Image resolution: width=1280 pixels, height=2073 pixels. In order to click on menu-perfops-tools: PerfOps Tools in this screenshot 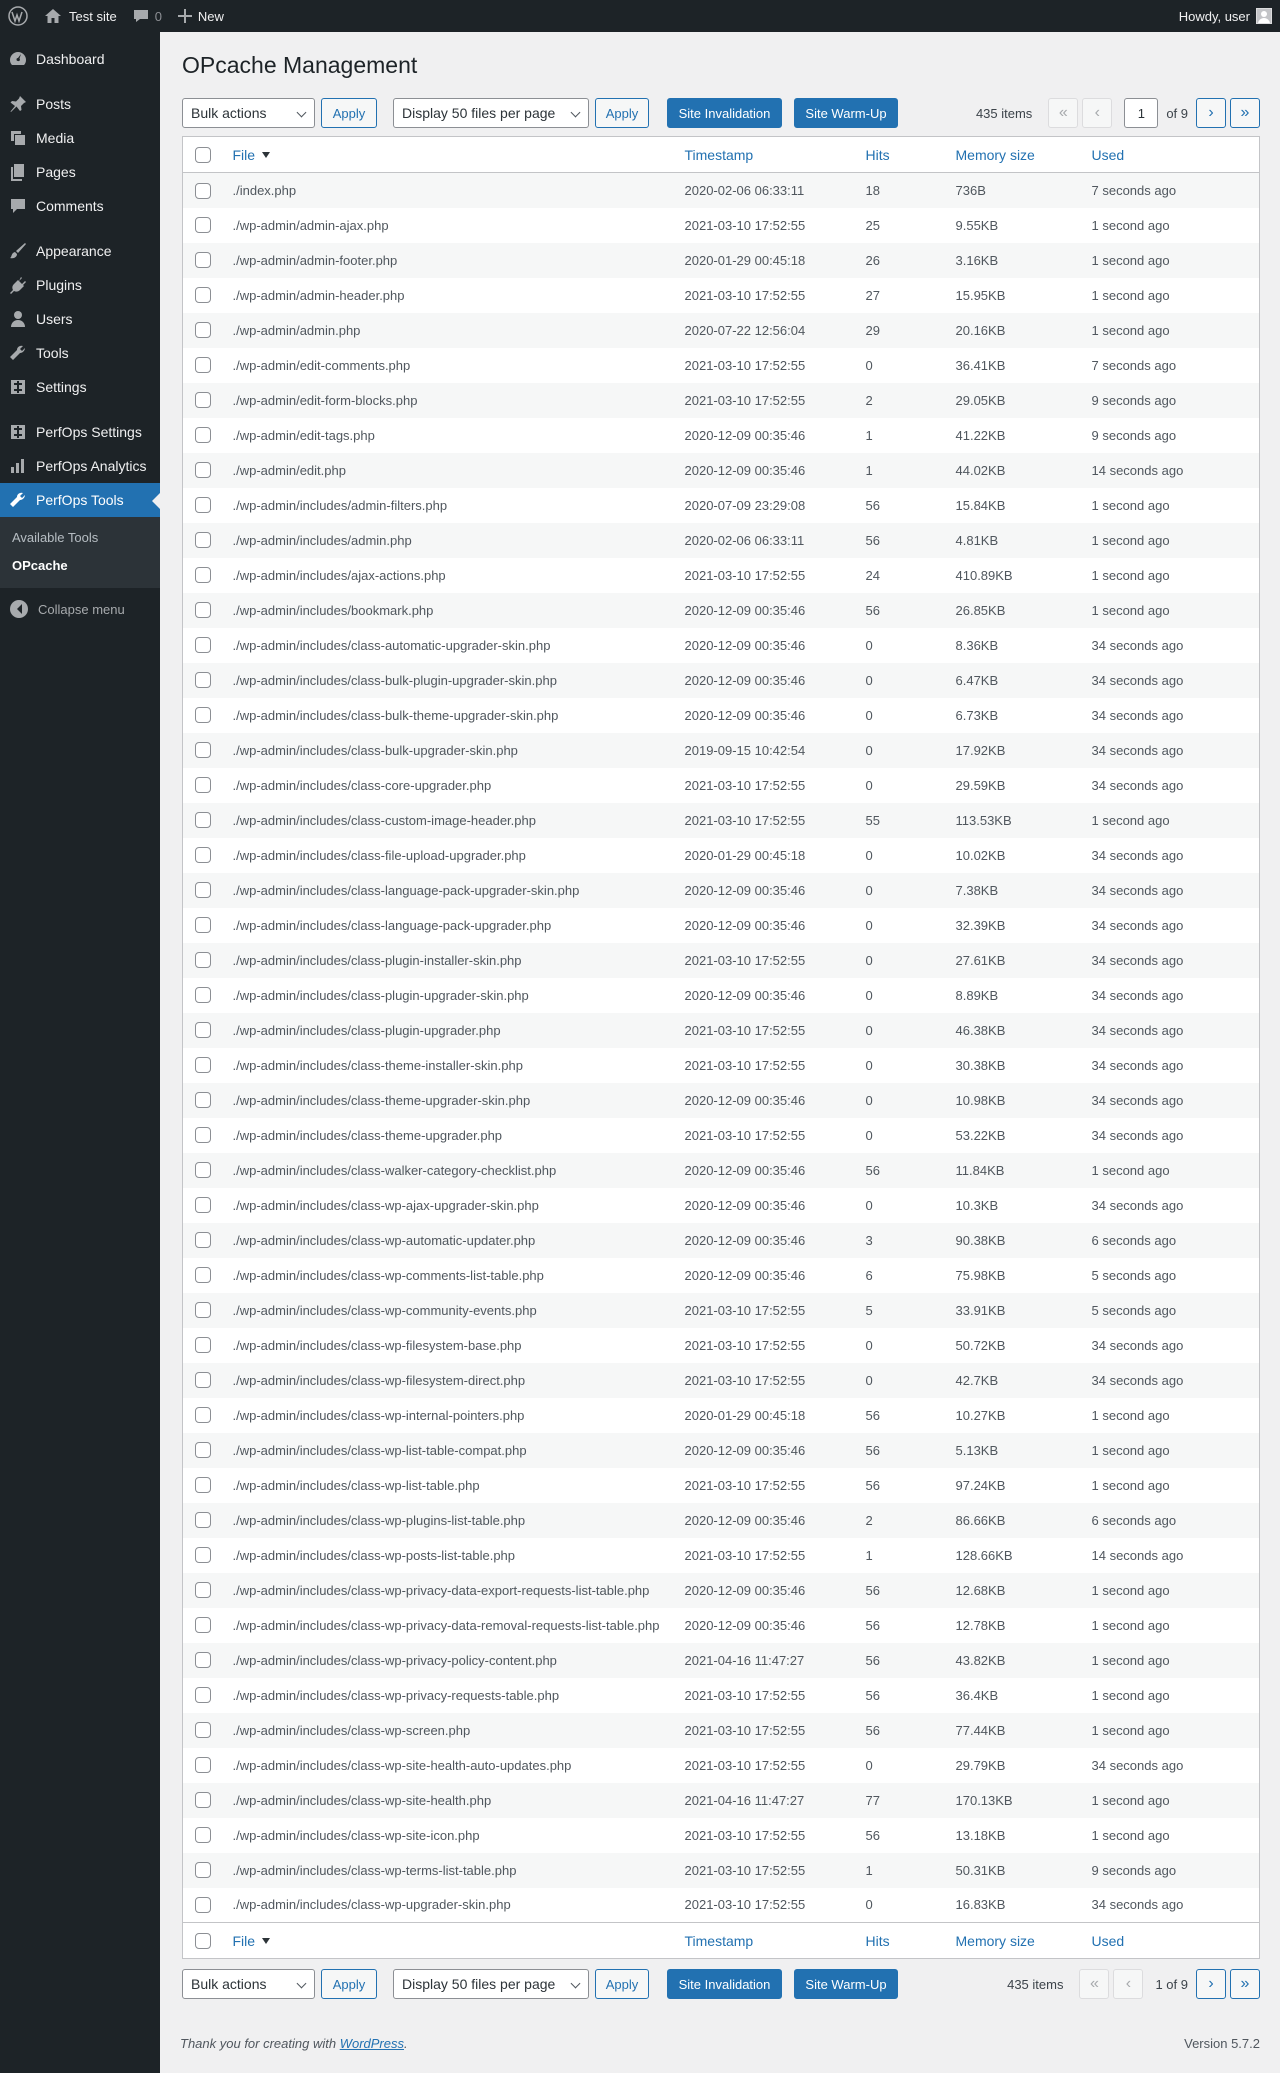, I will do `click(80, 500)`.